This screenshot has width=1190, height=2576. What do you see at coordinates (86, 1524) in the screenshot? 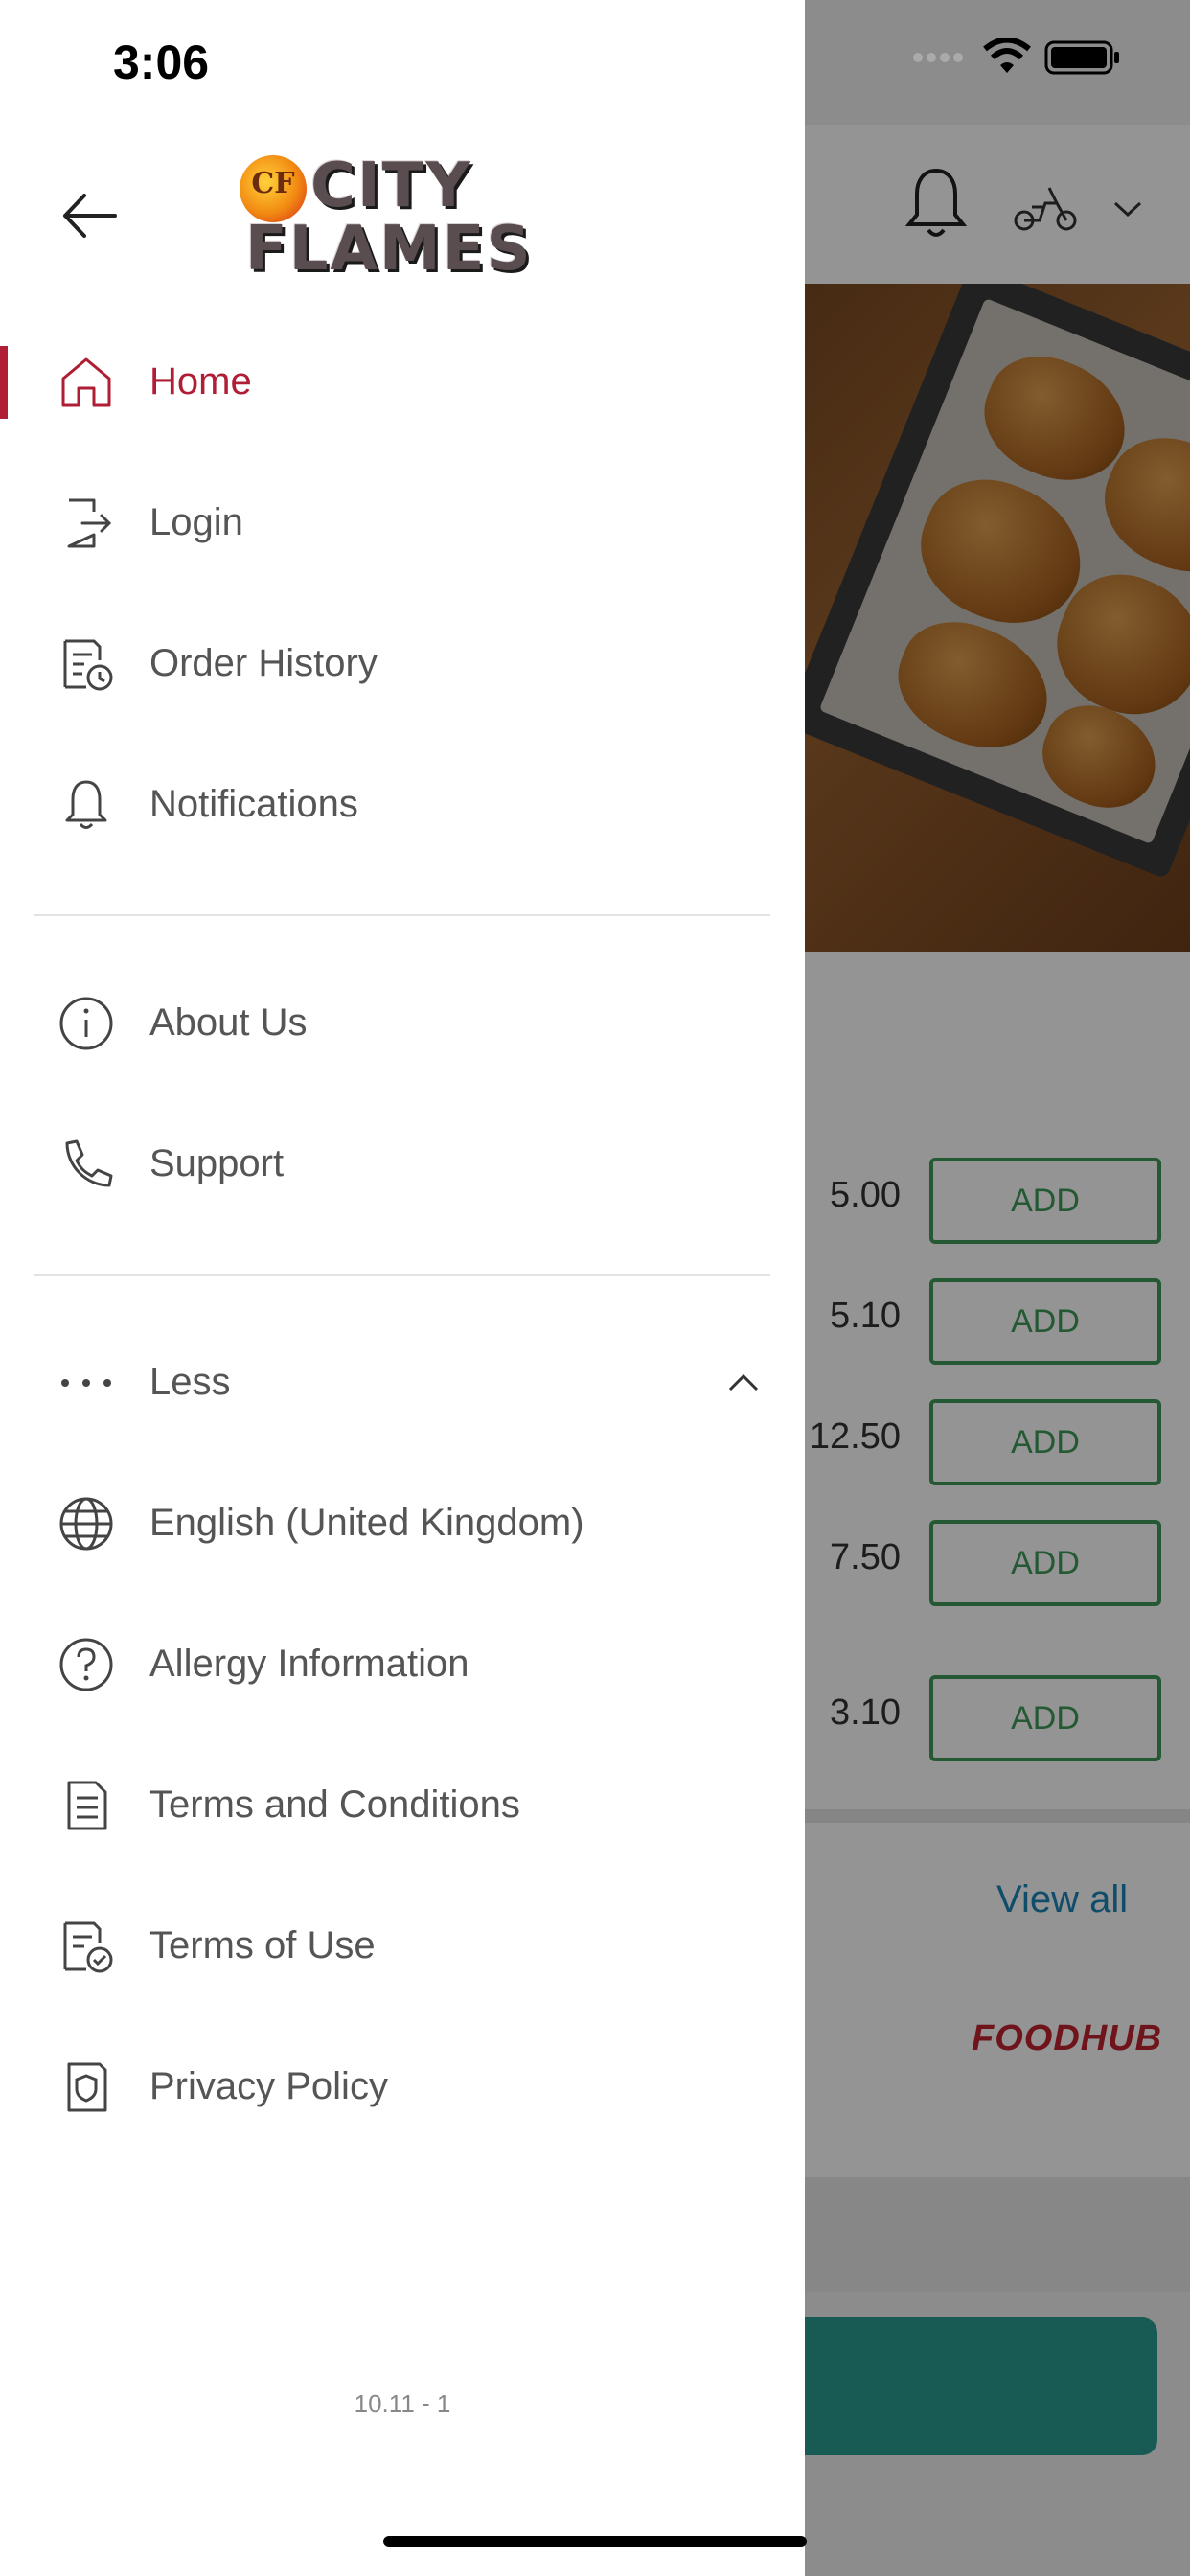
I see `globe-icon` at bounding box center [86, 1524].